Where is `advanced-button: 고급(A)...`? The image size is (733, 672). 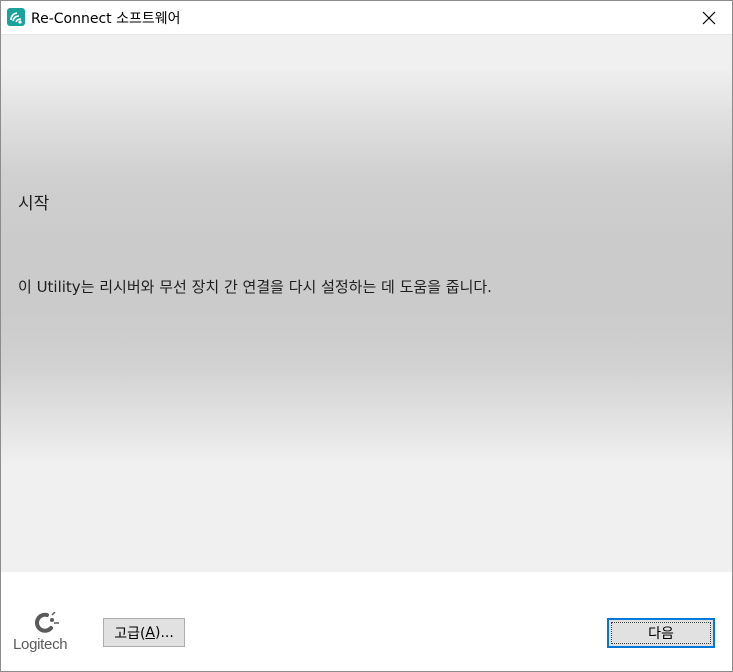
advanced-button: 고급(A)... is located at coordinates (144, 632).